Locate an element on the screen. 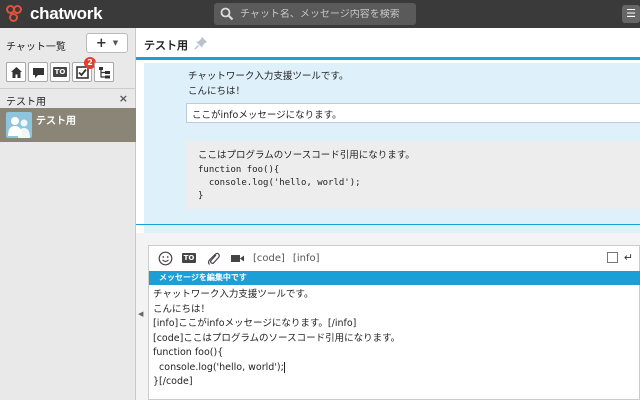  code-line: function foo(){ is located at coordinates (239, 170).